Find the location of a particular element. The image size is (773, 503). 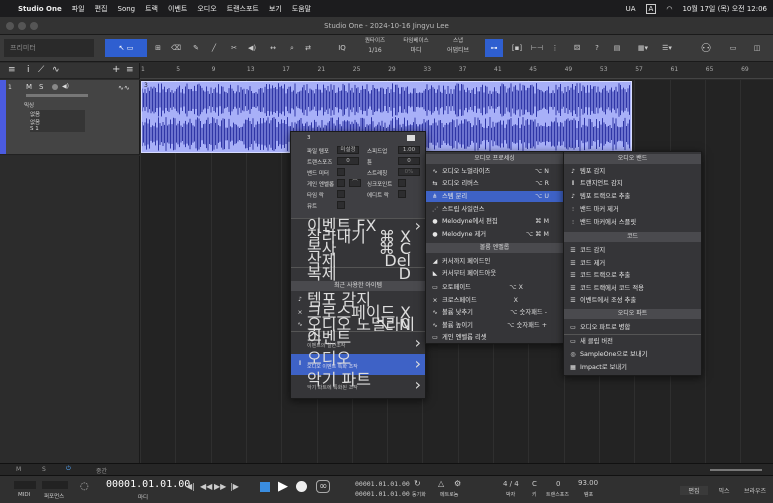

chord-detect: ☰ 코드 감지 is located at coordinates (632, 250).